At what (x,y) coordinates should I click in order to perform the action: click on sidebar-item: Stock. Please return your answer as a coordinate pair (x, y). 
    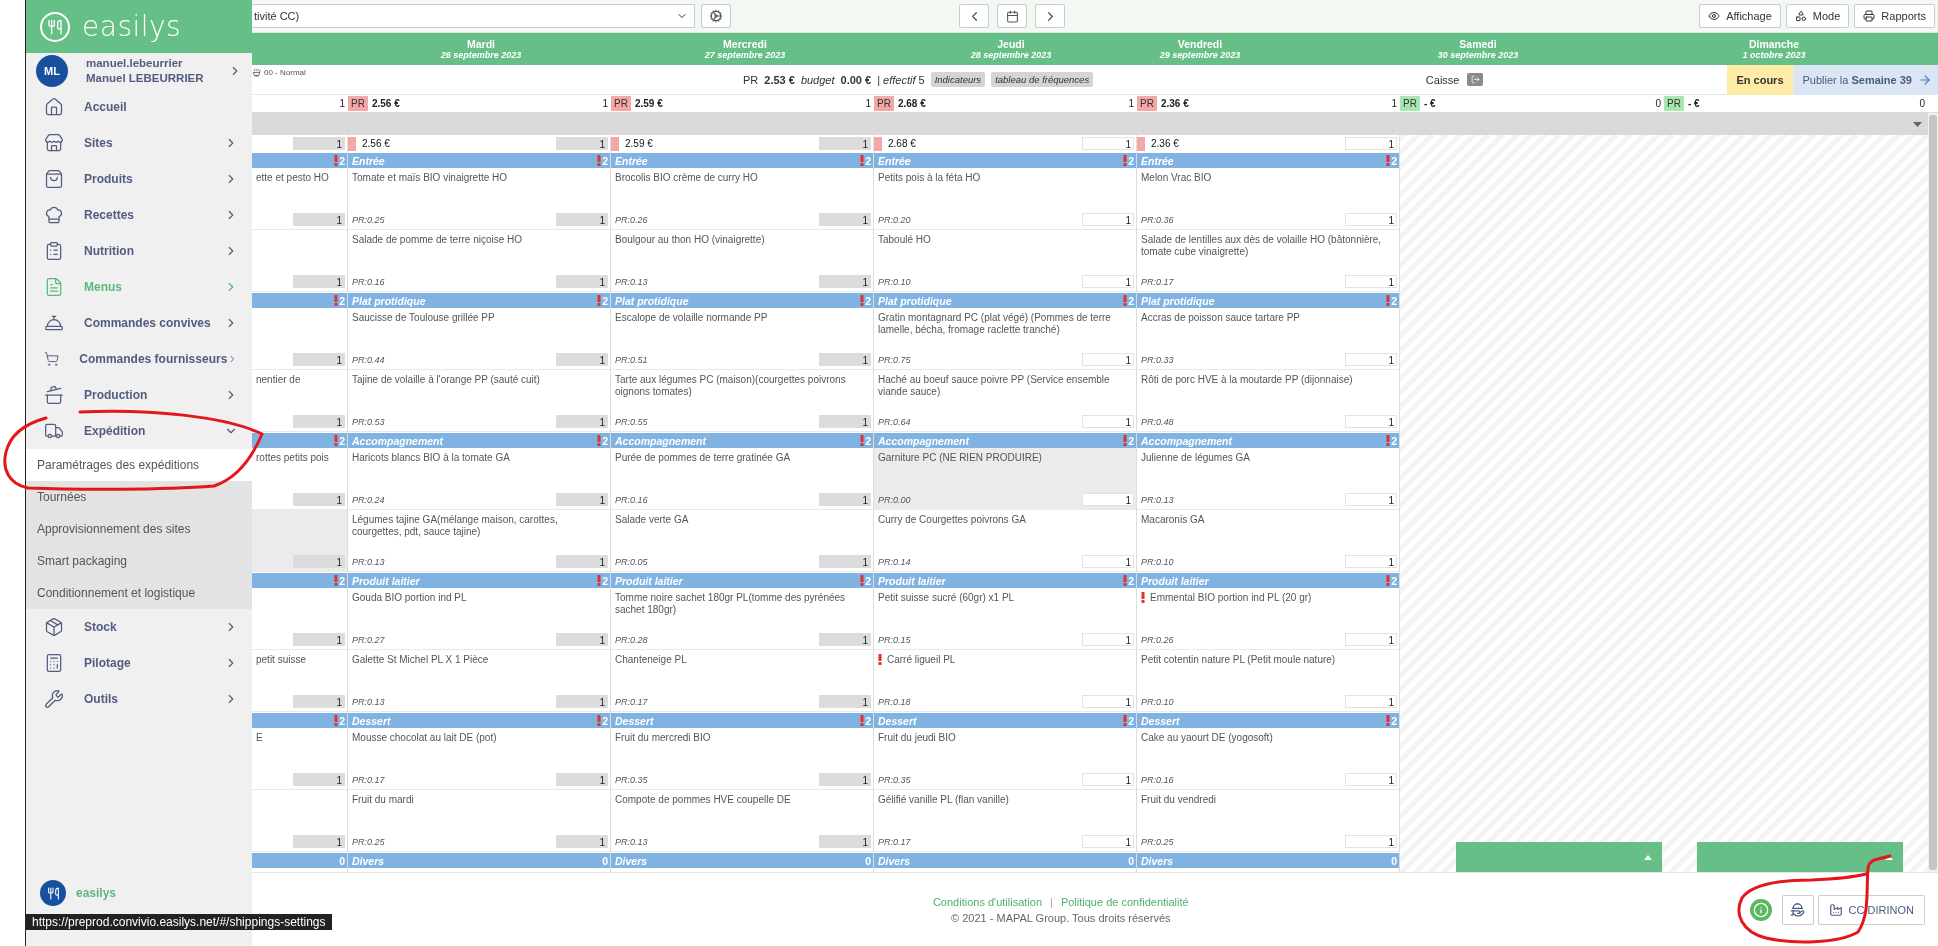
    Looking at the image, I should click on (139, 627).